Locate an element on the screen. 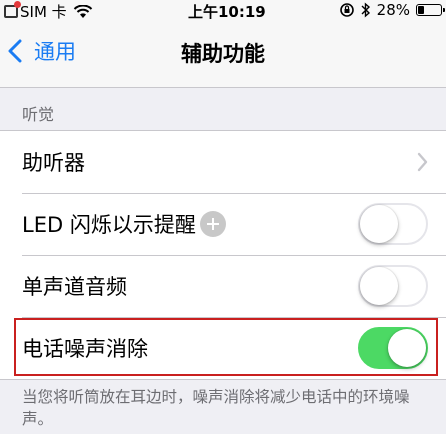 This screenshot has width=446, height=434. assistive-touch-icon is located at coordinates (212, 224).